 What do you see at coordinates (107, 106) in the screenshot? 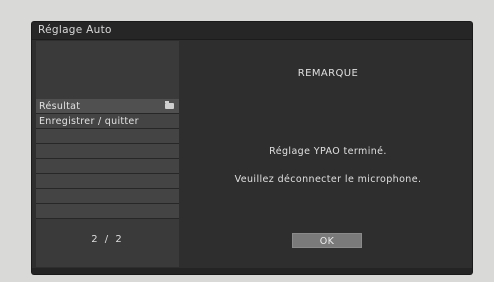
I see `menu-item-resultat: Résultat` at bounding box center [107, 106].